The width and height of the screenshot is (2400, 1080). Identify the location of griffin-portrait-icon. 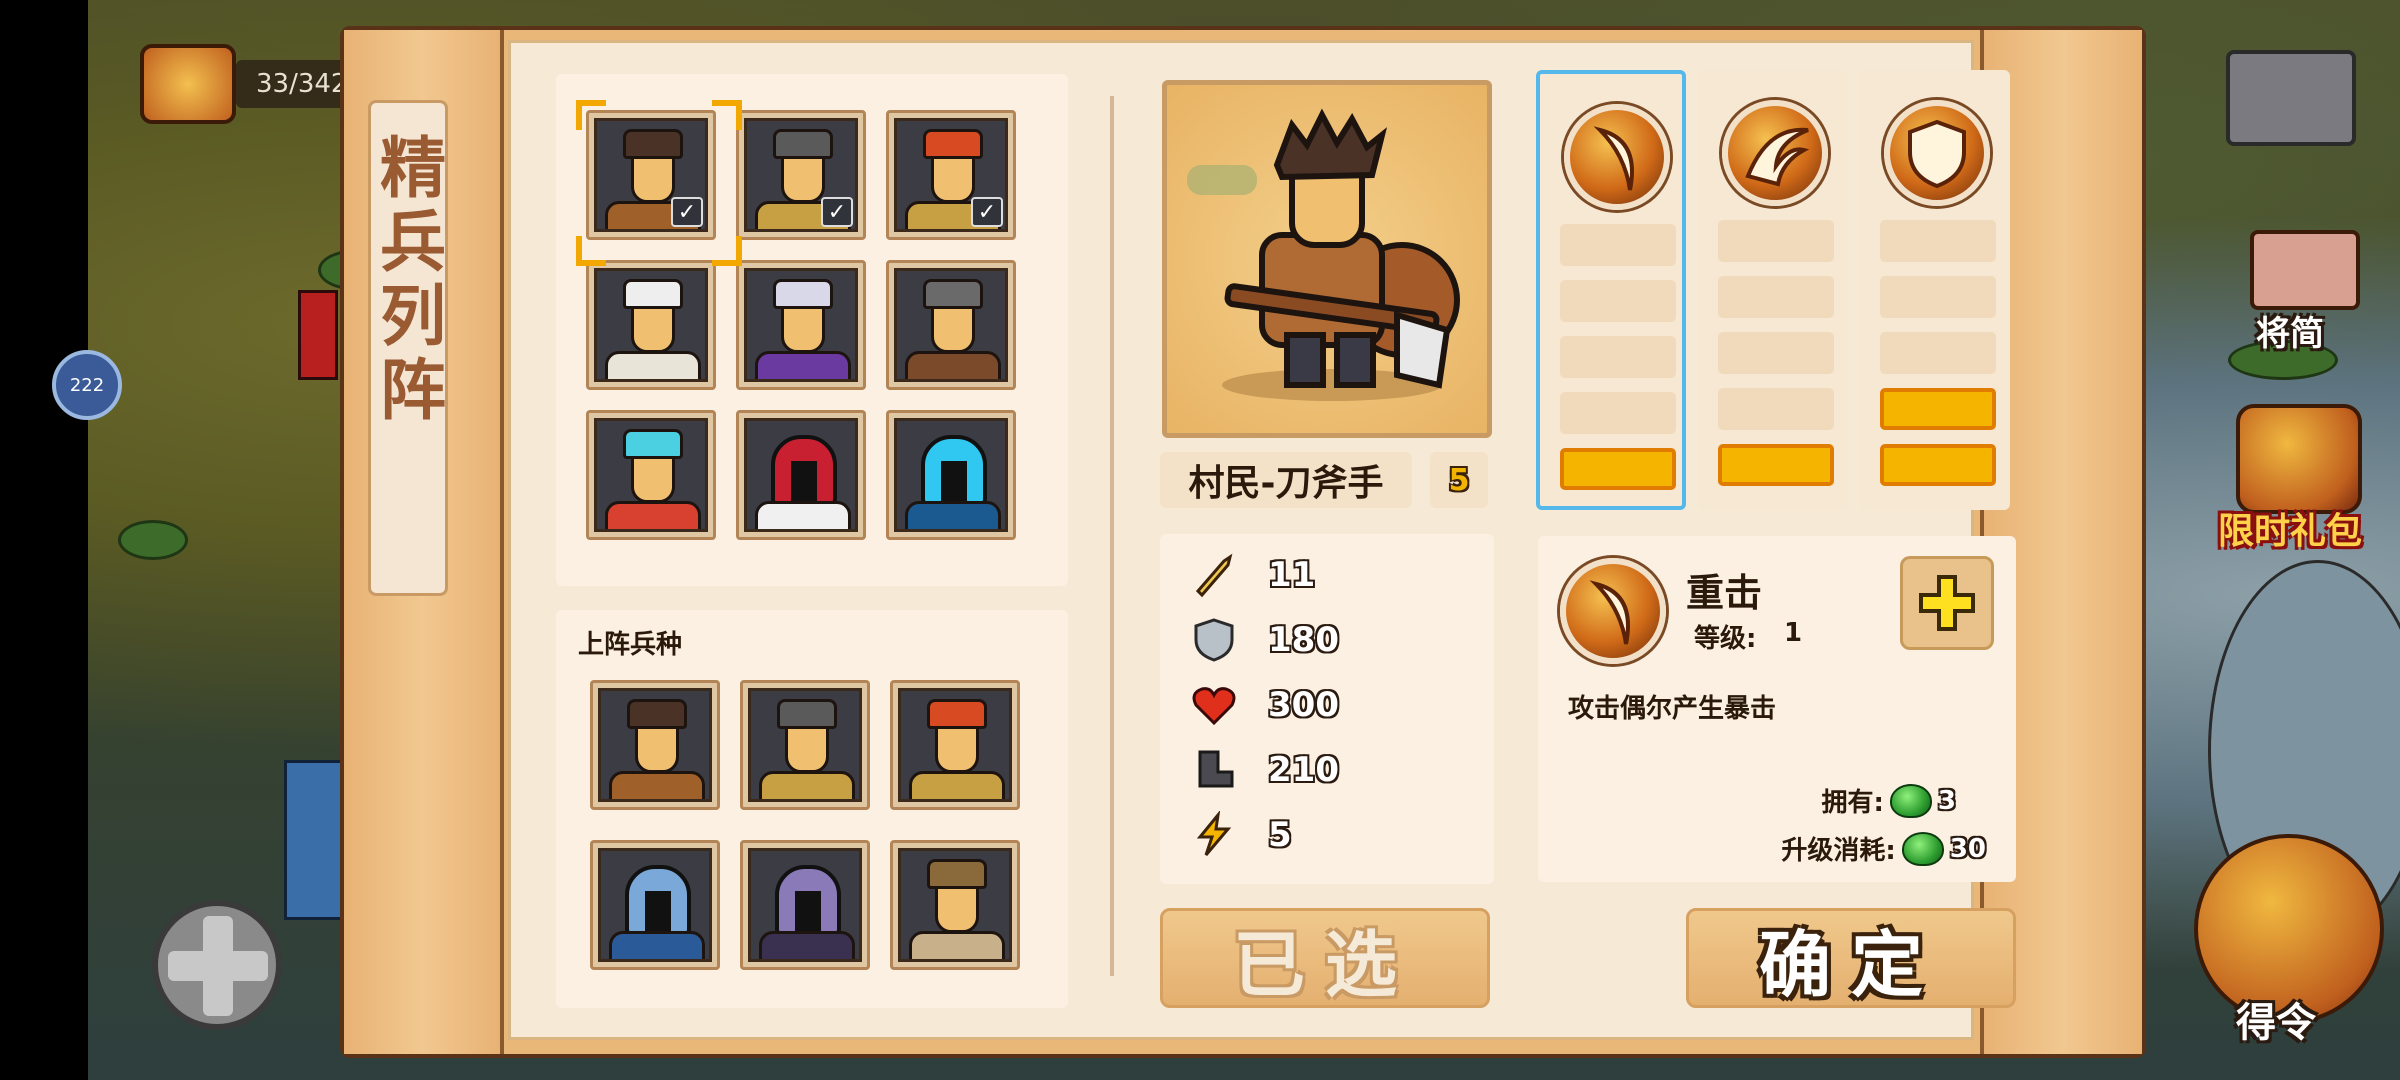
(955, 905).